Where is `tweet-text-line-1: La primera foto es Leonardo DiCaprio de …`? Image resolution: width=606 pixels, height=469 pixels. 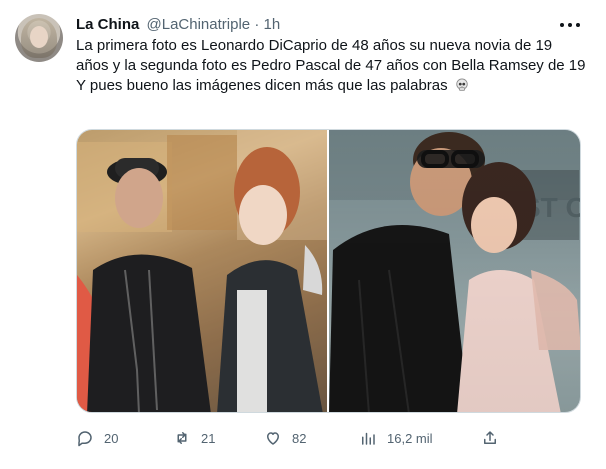
tweet-text-line-1: La primera foto es Leonardo DiCaprio de … is located at coordinates (331, 55).